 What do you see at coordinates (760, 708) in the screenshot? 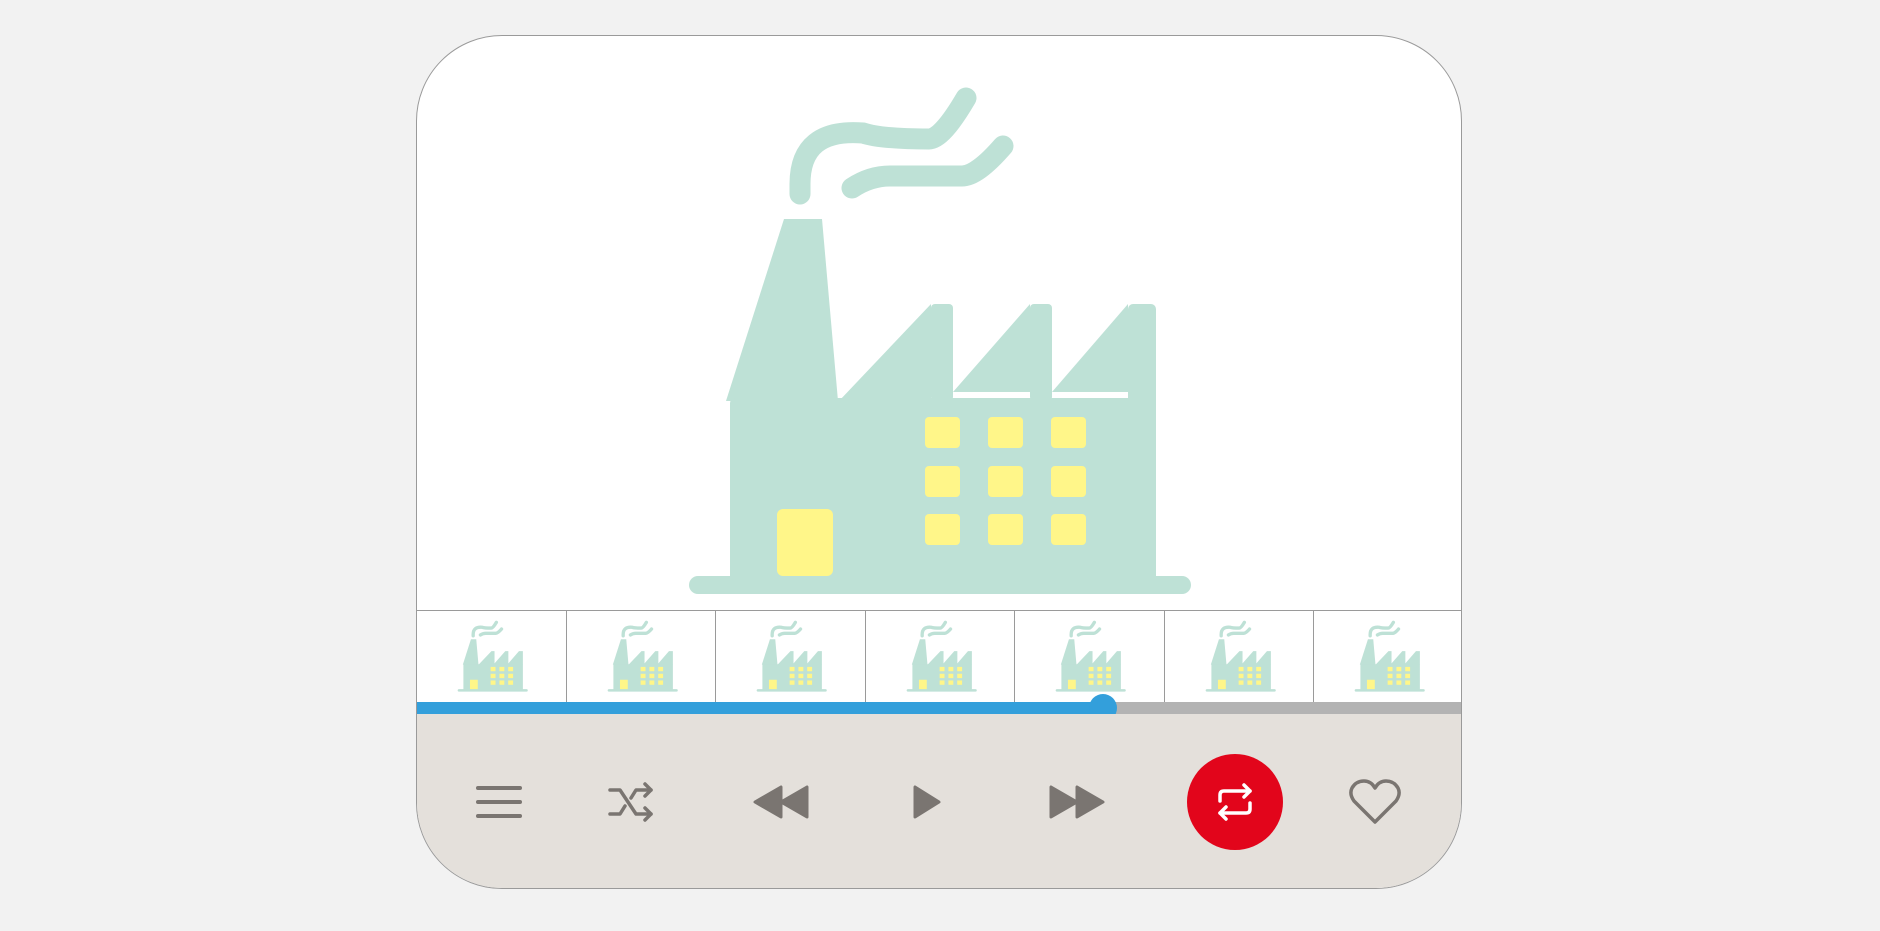
I see `progress-played` at bounding box center [760, 708].